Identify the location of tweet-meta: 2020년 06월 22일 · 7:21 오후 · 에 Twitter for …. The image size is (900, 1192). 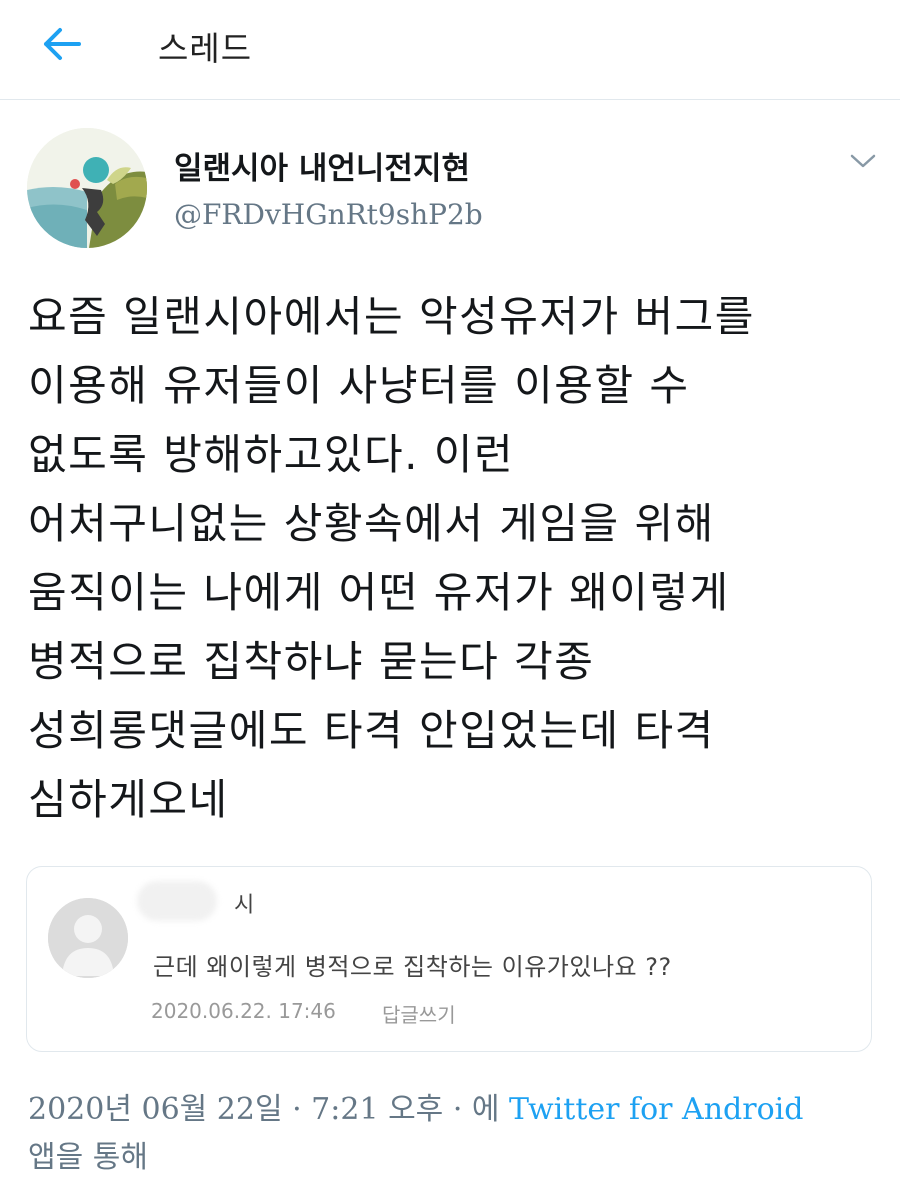
(453, 1134).